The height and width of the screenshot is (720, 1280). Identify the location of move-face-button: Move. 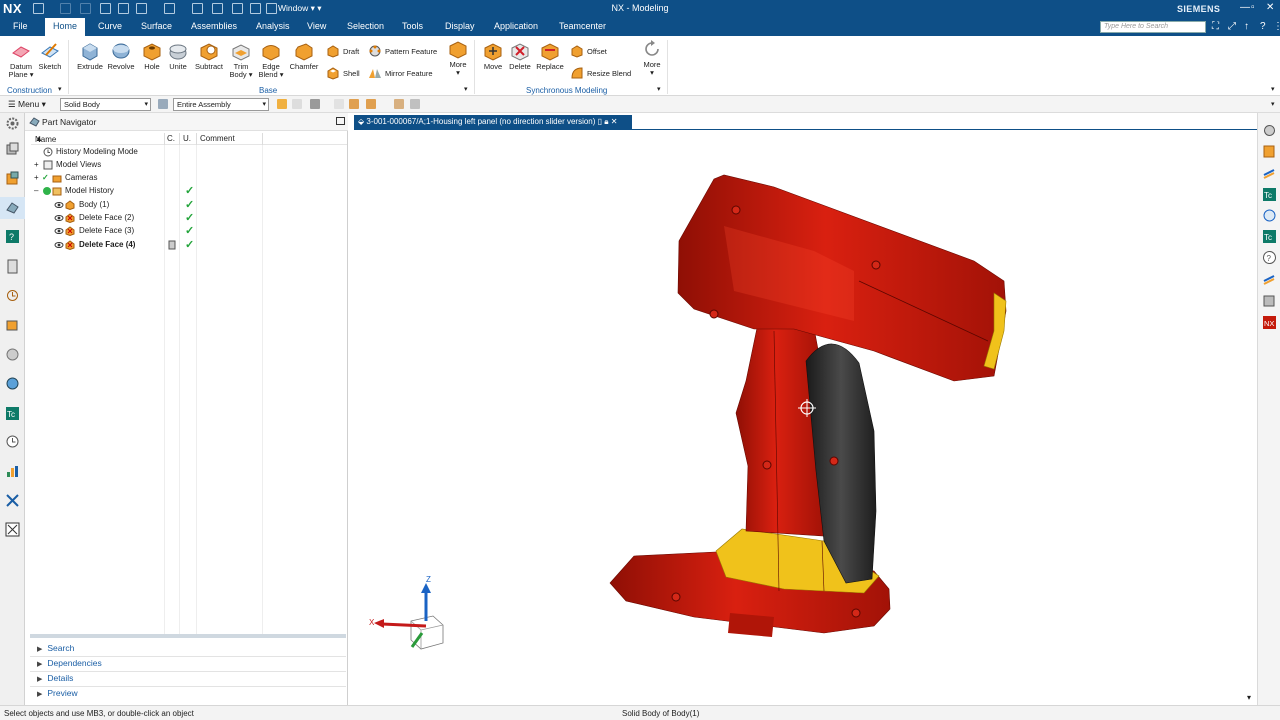
(493, 56).